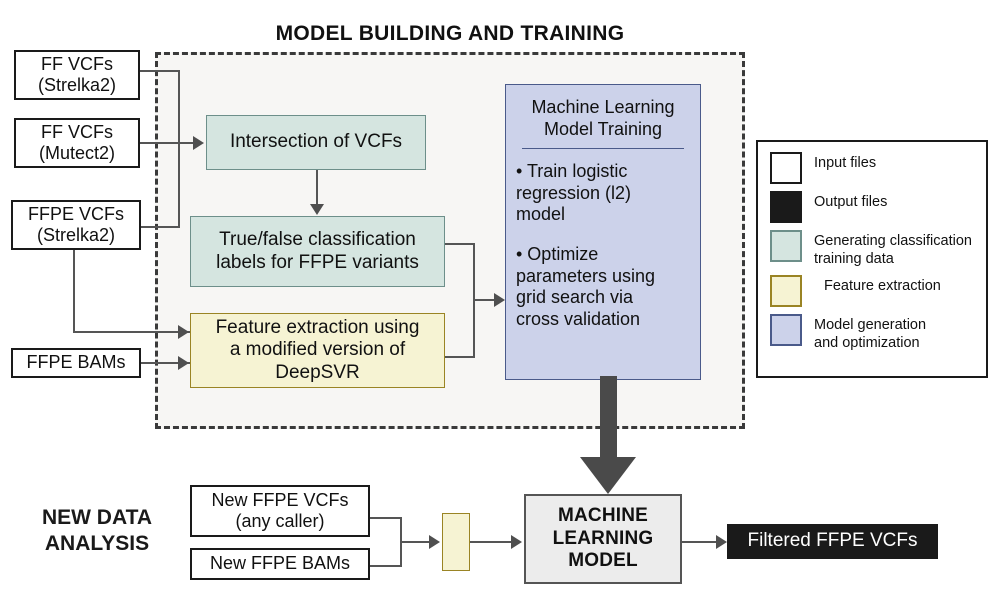 Image resolution: width=1000 pixels, height=607 pixels. I want to click on new-data-analysis-label: NEW DATA ANALYSIS, so click(97, 531).